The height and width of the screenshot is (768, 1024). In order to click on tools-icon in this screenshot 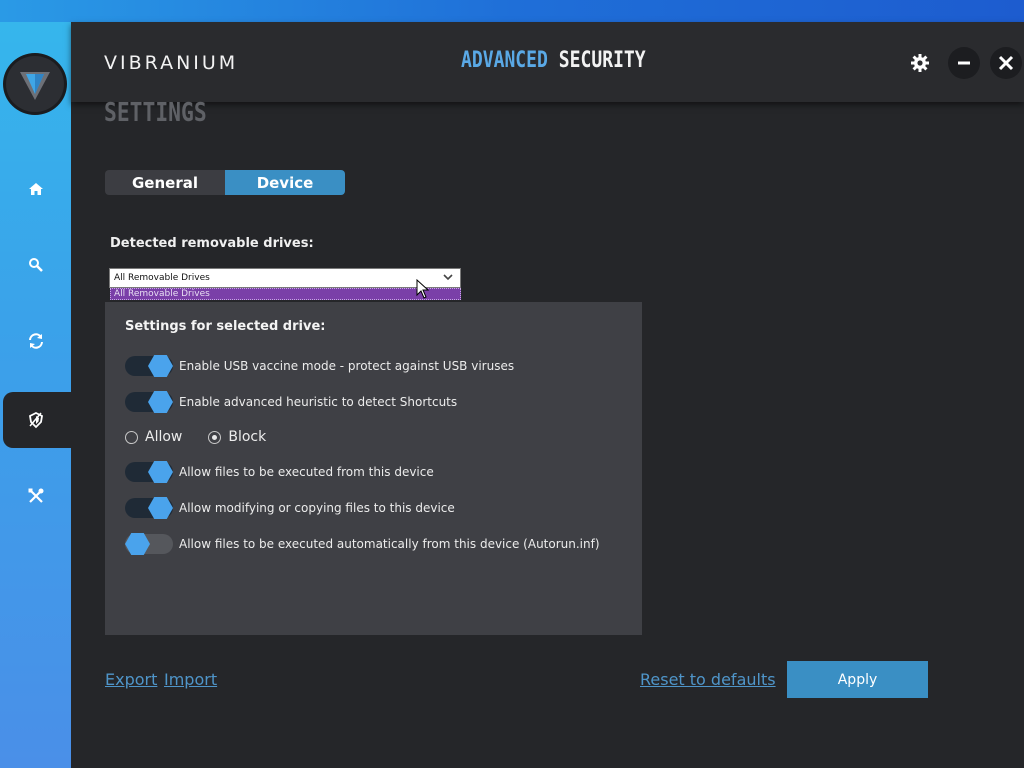, I will do `click(35, 495)`.